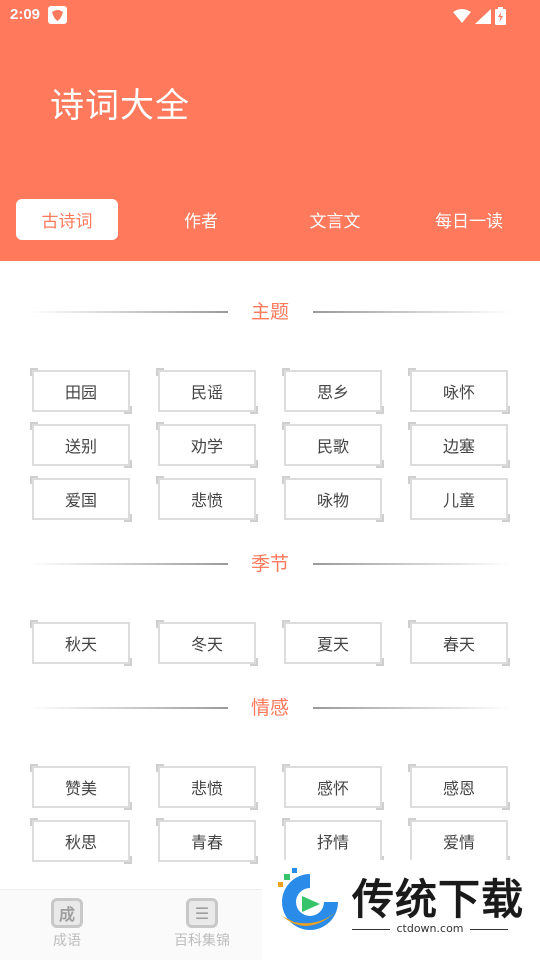 The width and height of the screenshot is (540, 960). I want to click on tab-classical-chinese: 文言文, so click(335, 219).